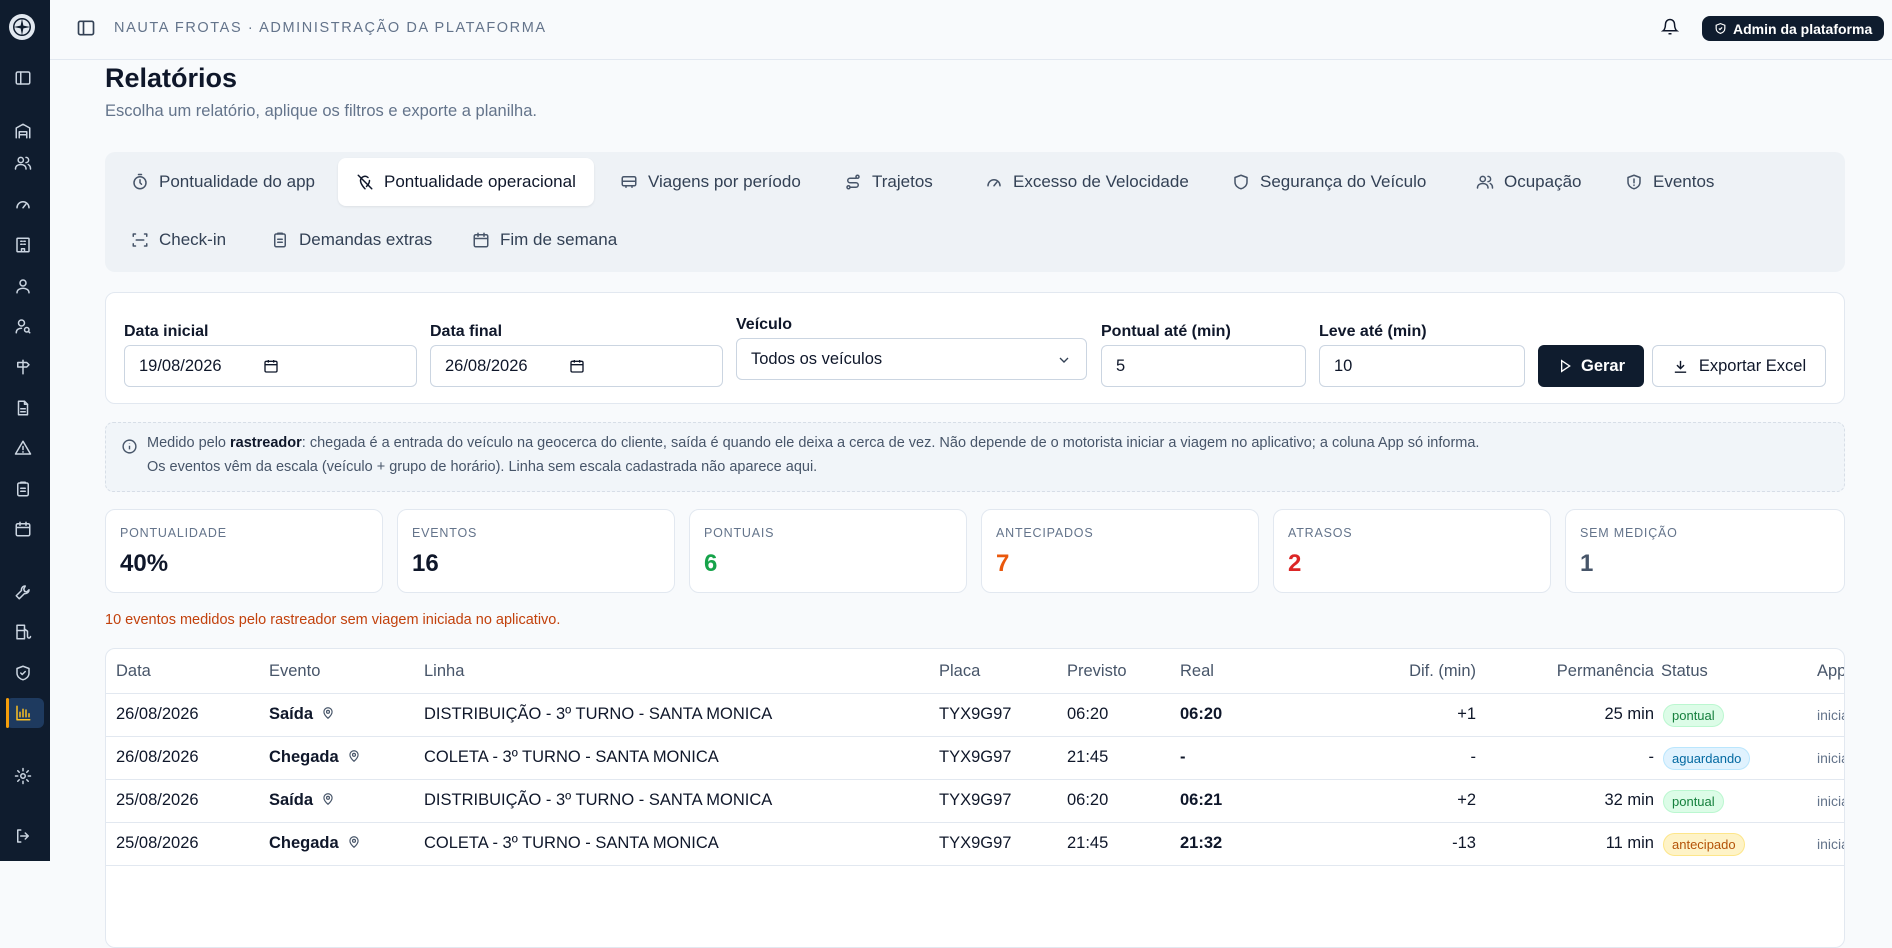  Describe the element at coordinates (180, 365) in the screenshot. I see `data-inicial-value: 19/08/2026` at that location.